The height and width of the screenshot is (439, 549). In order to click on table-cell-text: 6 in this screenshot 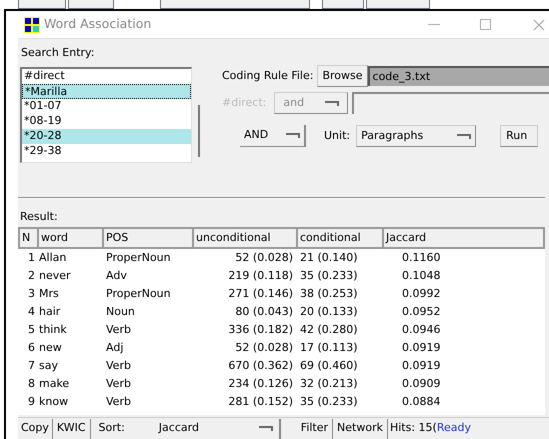, I will do `click(31, 348)`.